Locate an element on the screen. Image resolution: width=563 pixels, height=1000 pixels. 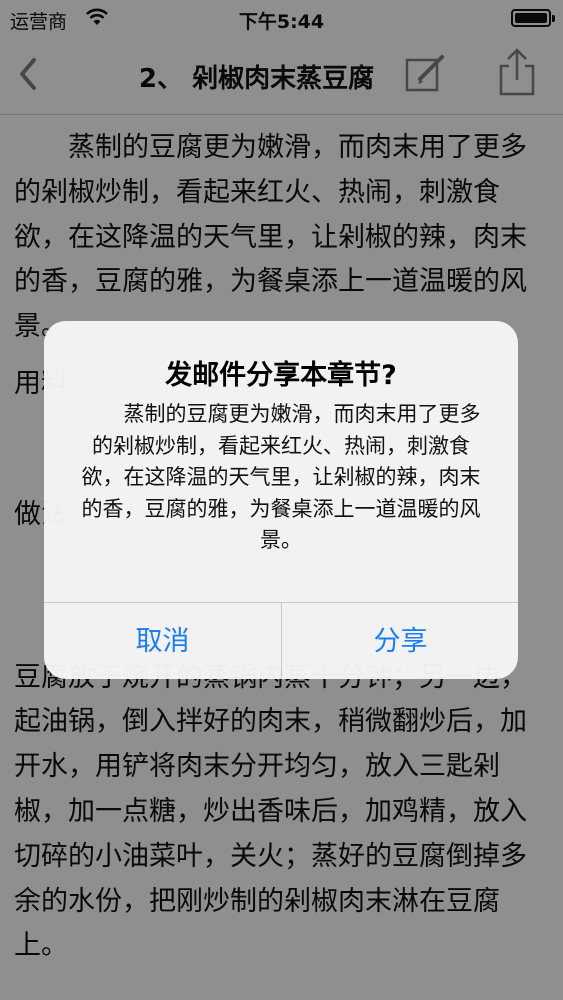
alert-actions: 取消 分享 is located at coordinates (281, 640).